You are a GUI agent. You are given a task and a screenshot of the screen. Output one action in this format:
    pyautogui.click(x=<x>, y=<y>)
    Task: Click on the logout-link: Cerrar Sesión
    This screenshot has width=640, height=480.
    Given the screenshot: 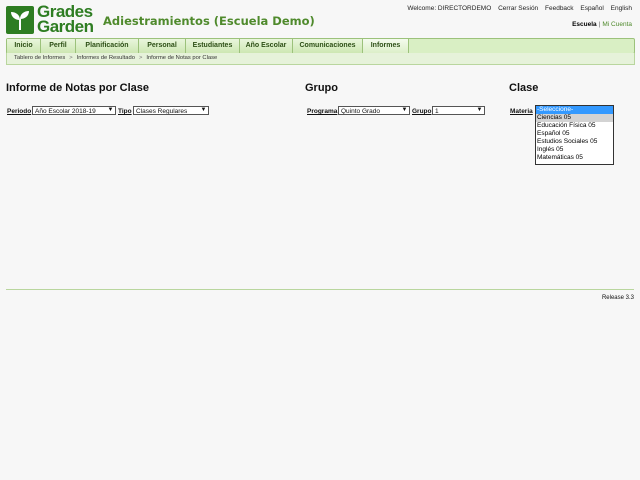 What is the action you would take?
    pyautogui.click(x=518, y=8)
    